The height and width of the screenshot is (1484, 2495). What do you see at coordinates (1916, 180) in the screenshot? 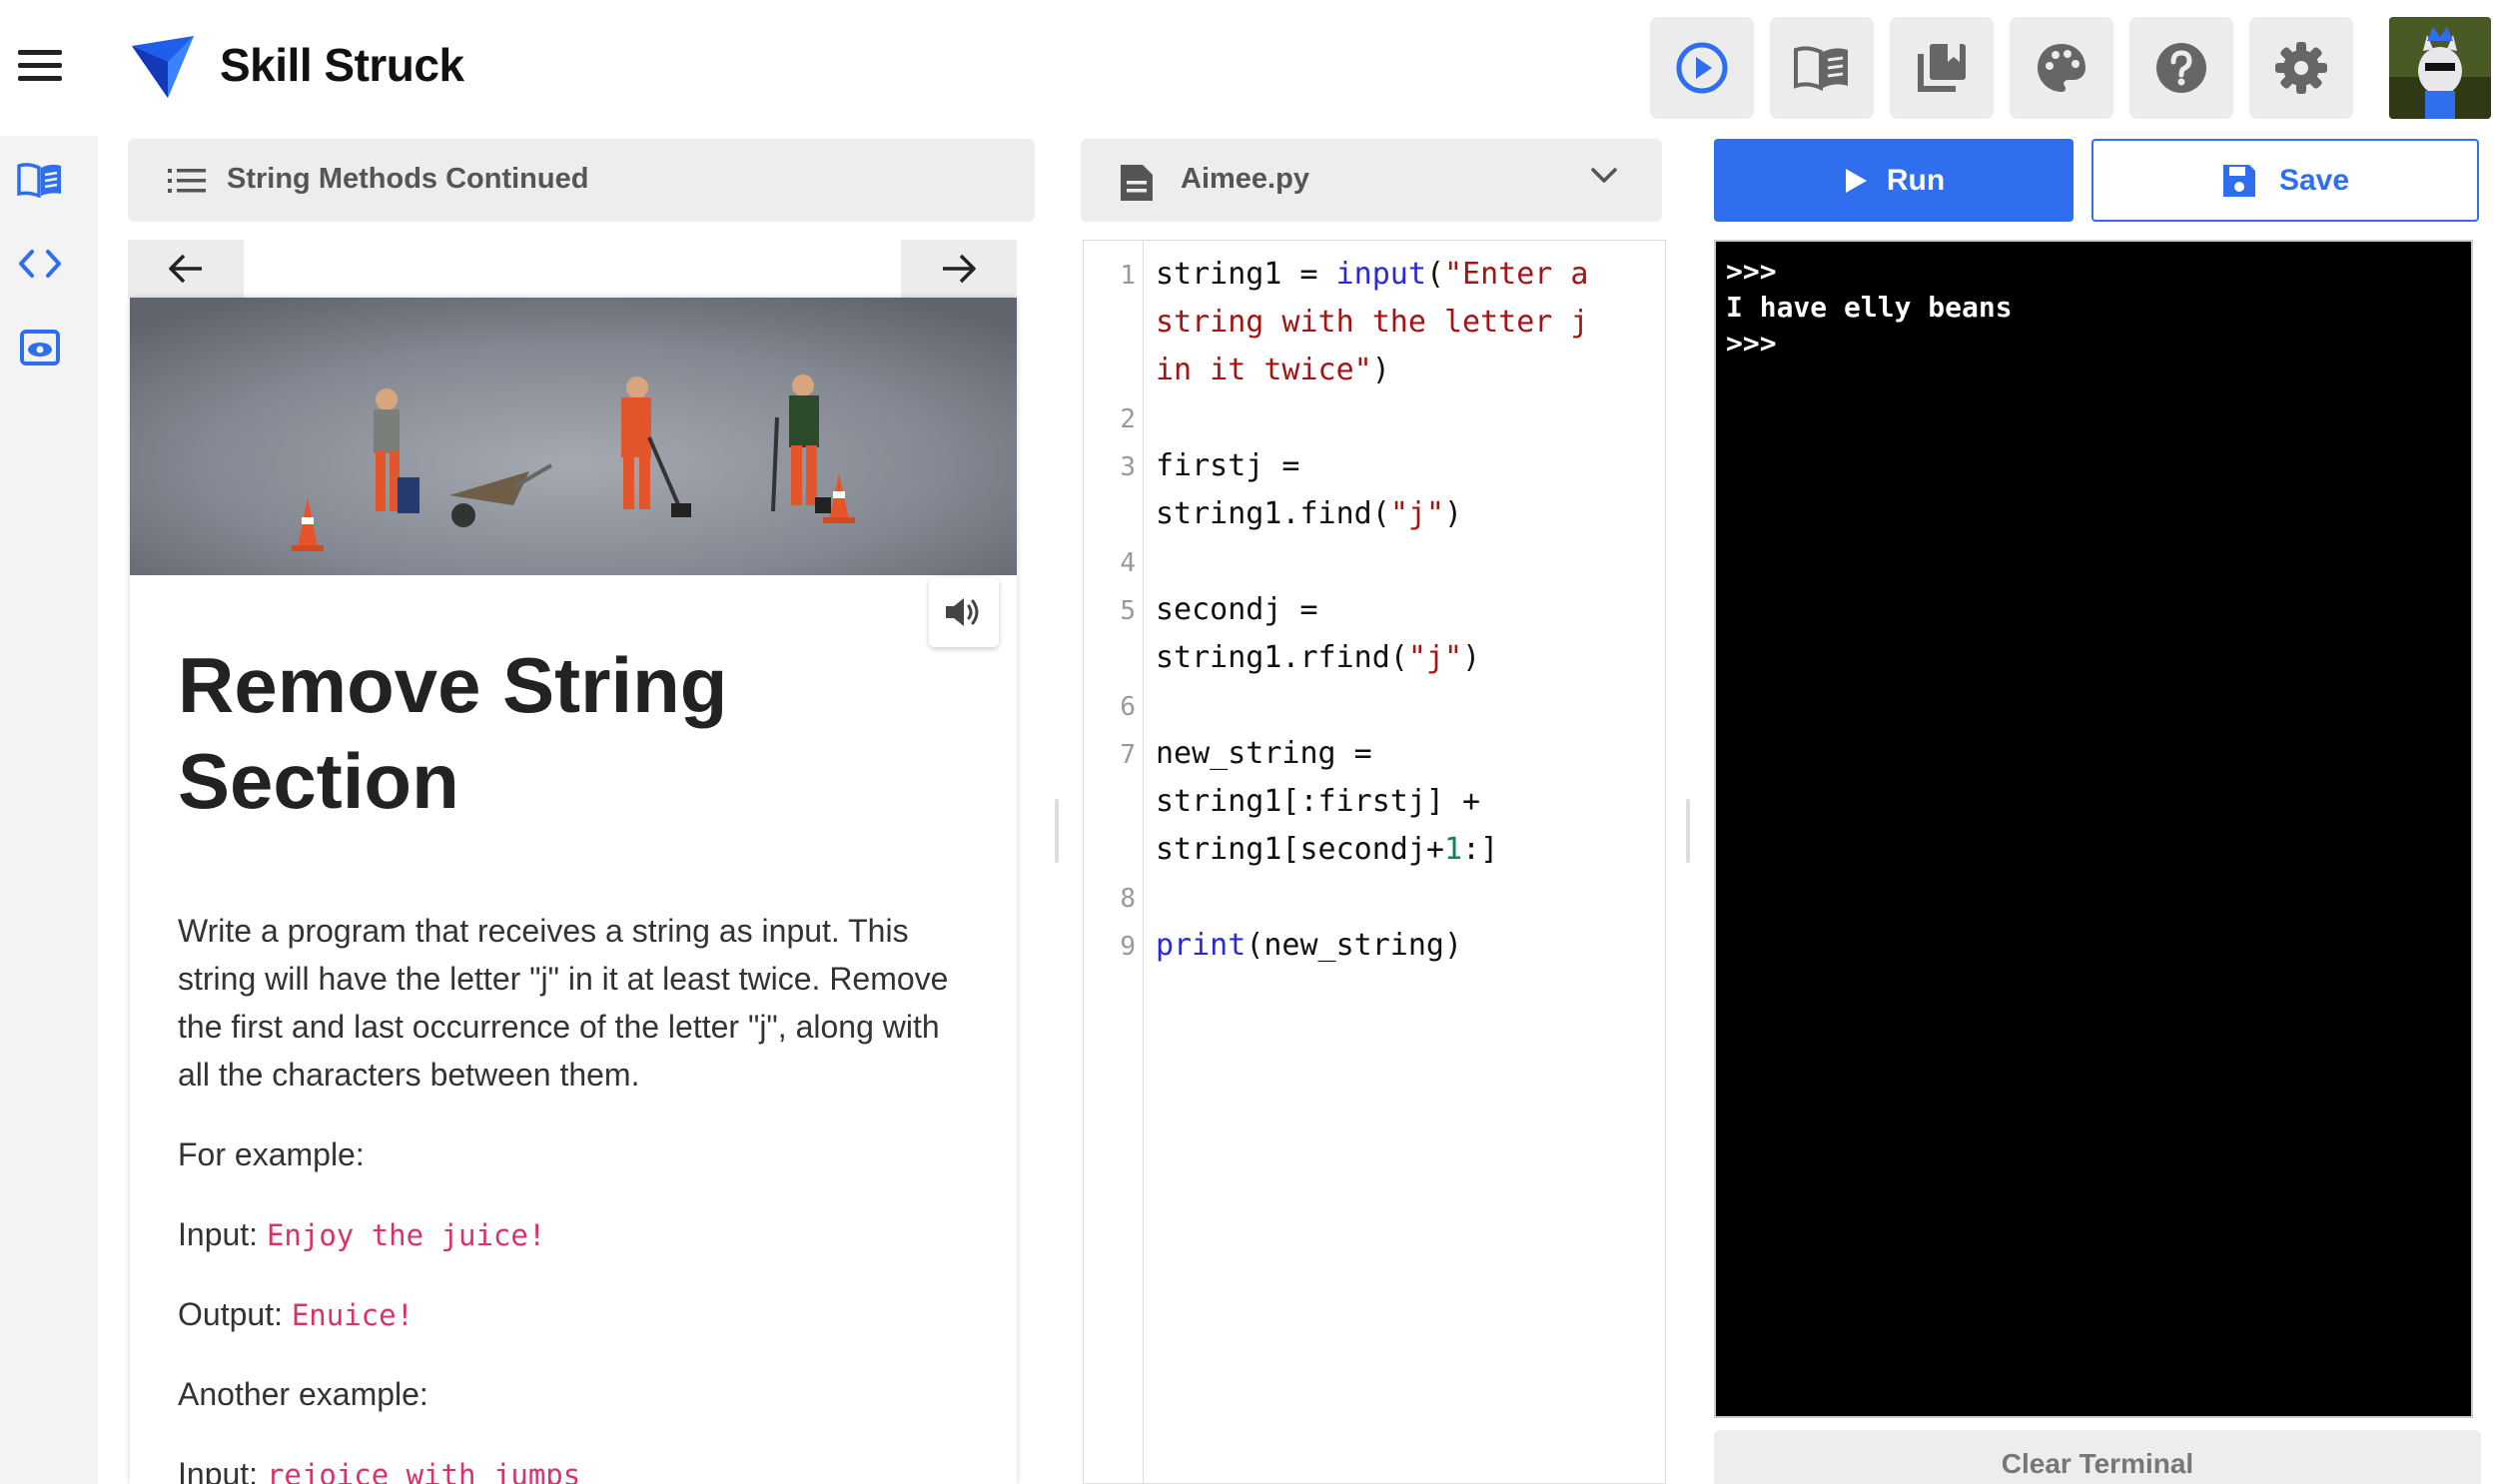
I see `run-label: Run` at bounding box center [1916, 180].